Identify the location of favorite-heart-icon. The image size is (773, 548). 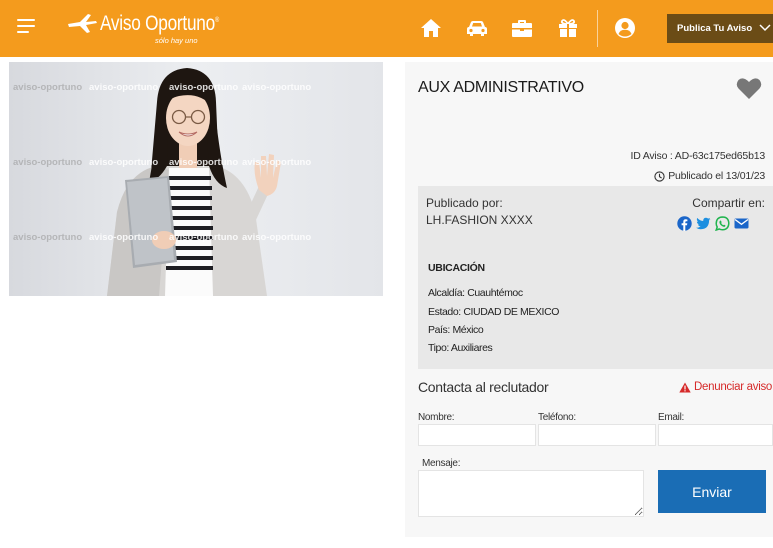
(749, 88).